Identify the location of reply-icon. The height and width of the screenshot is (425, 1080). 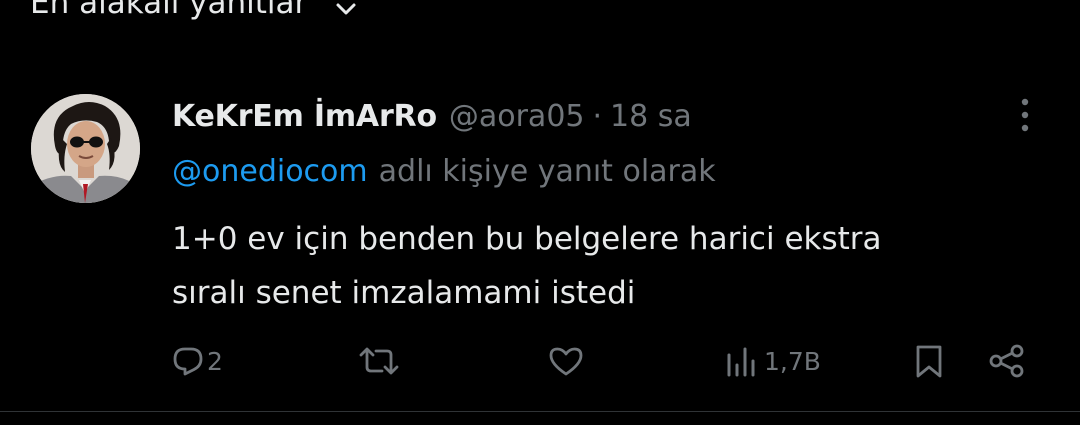
(188, 361).